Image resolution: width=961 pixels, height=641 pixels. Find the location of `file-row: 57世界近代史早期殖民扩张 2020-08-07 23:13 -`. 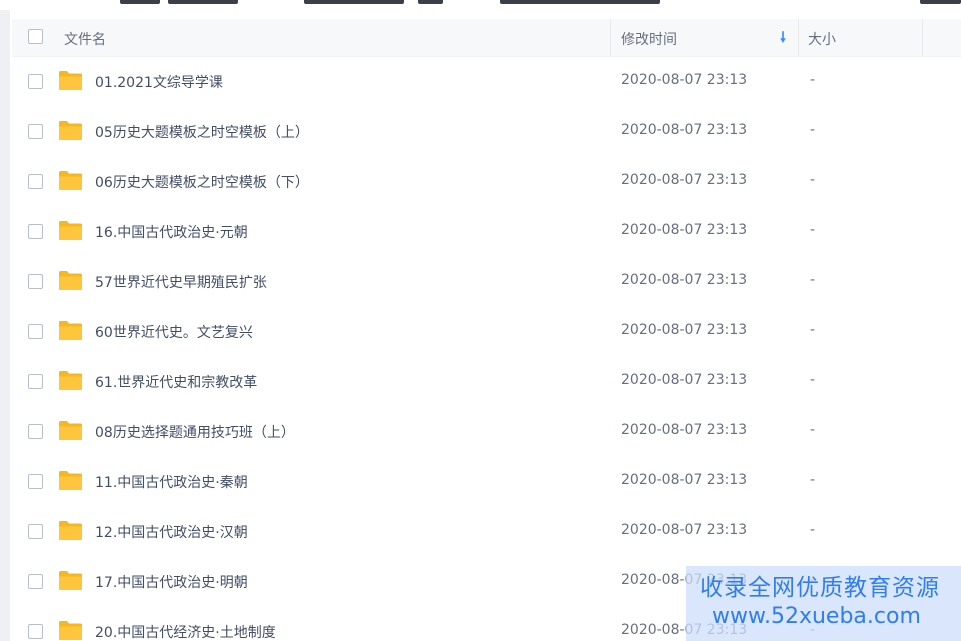

file-row: 57世界近代史早期殖民扩张 2020-08-07 23:13 - is located at coordinates (486, 282).